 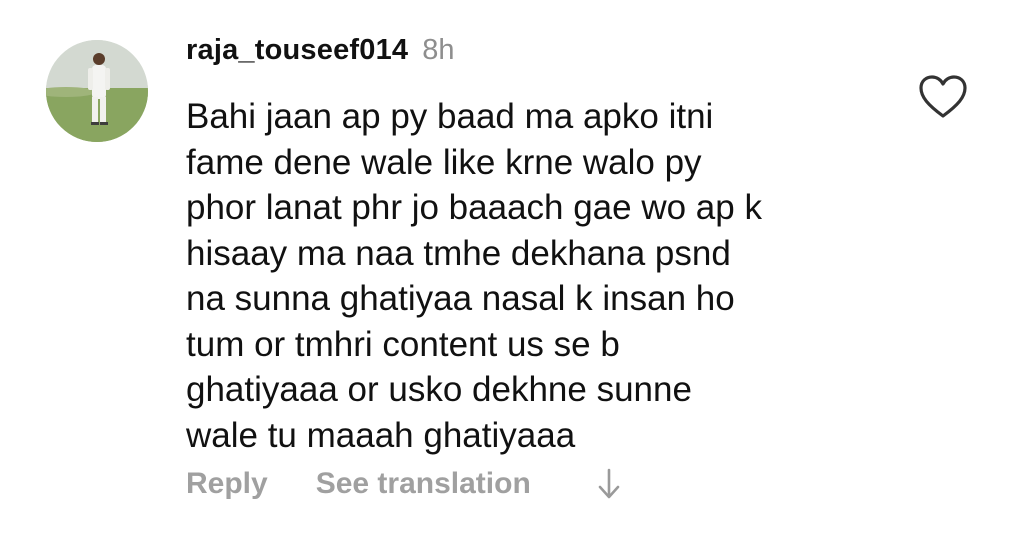 I want to click on arrow-down-button, so click(x=609, y=484).